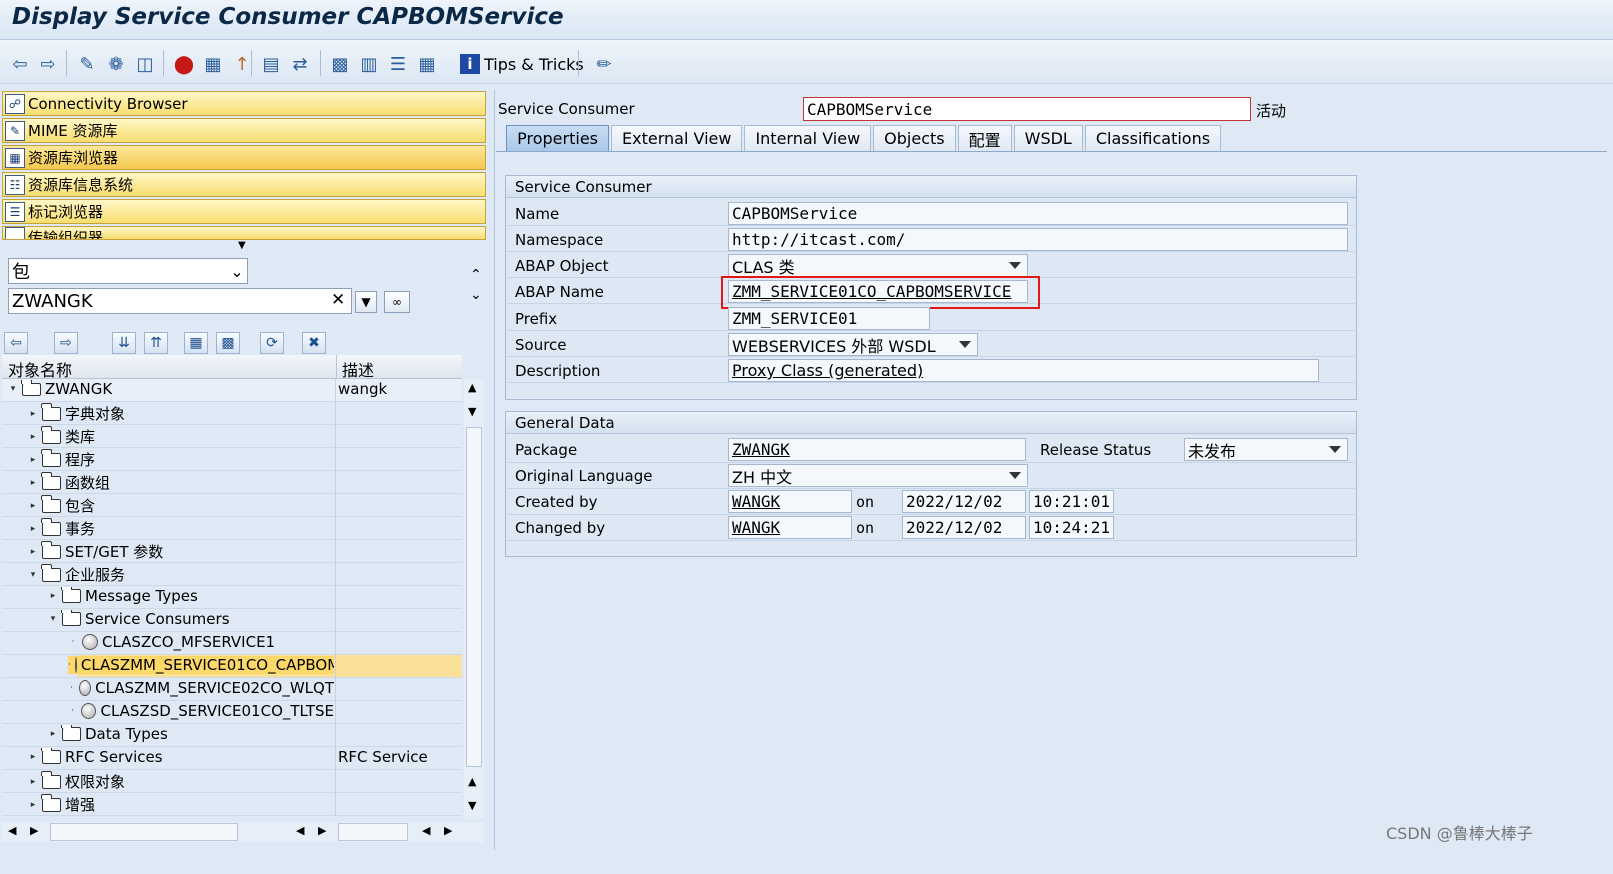 The height and width of the screenshot is (874, 1613). What do you see at coordinates (232, 482) in the screenshot?
I see `tree-row: ▸ 函数组` at bounding box center [232, 482].